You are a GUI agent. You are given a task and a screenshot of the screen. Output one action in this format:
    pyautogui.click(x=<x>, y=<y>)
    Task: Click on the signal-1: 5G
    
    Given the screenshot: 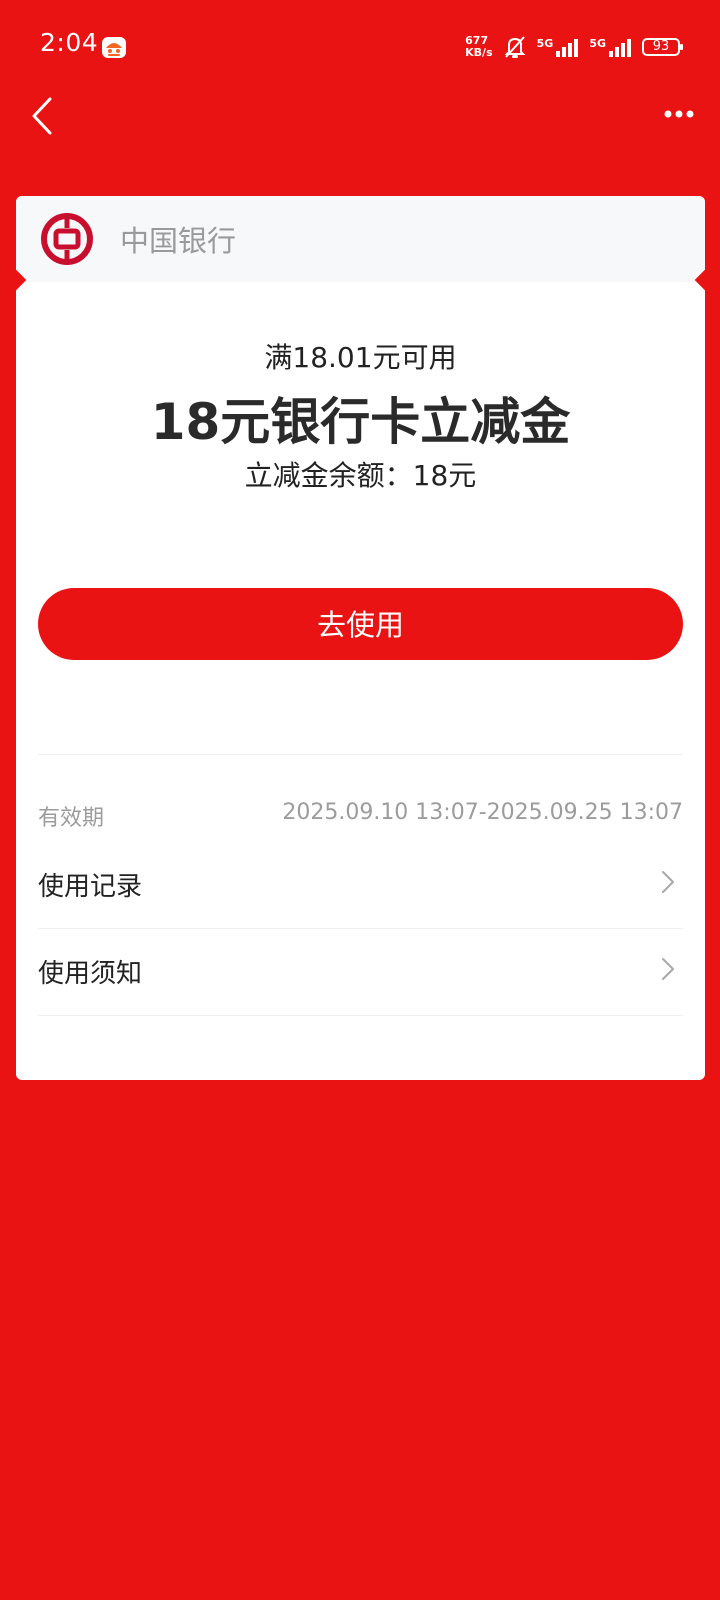 What is the action you would take?
    pyautogui.click(x=559, y=47)
    